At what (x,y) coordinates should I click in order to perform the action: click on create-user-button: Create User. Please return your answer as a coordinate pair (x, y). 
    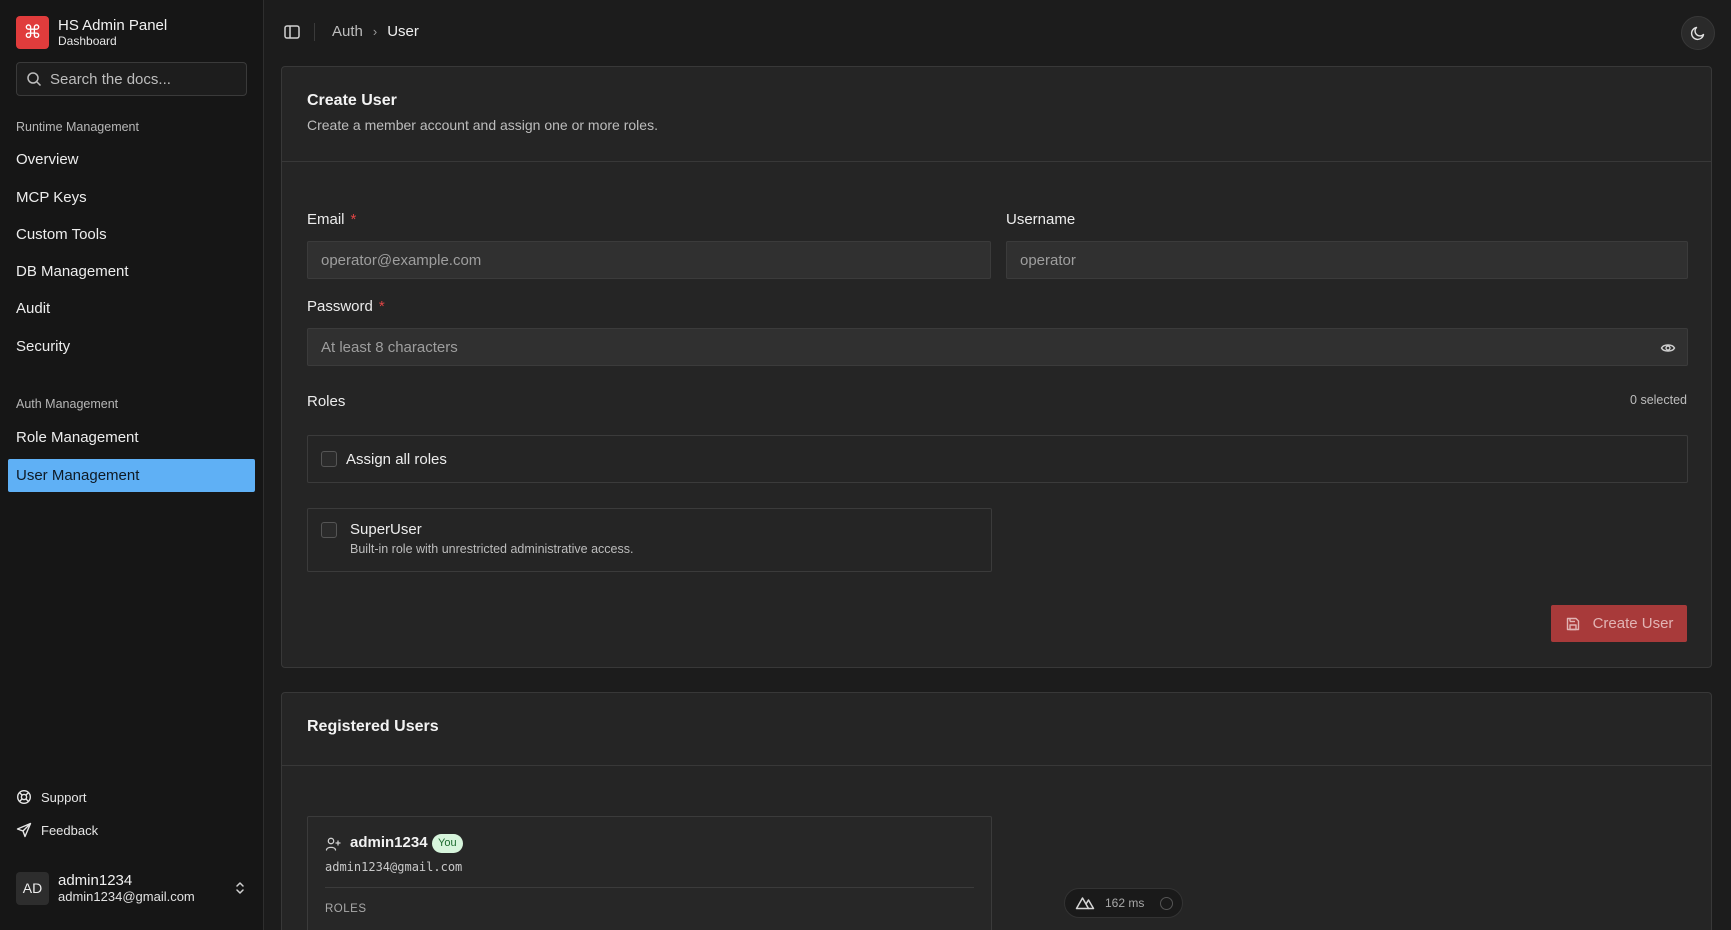
    Looking at the image, I should click on (1619, 623).